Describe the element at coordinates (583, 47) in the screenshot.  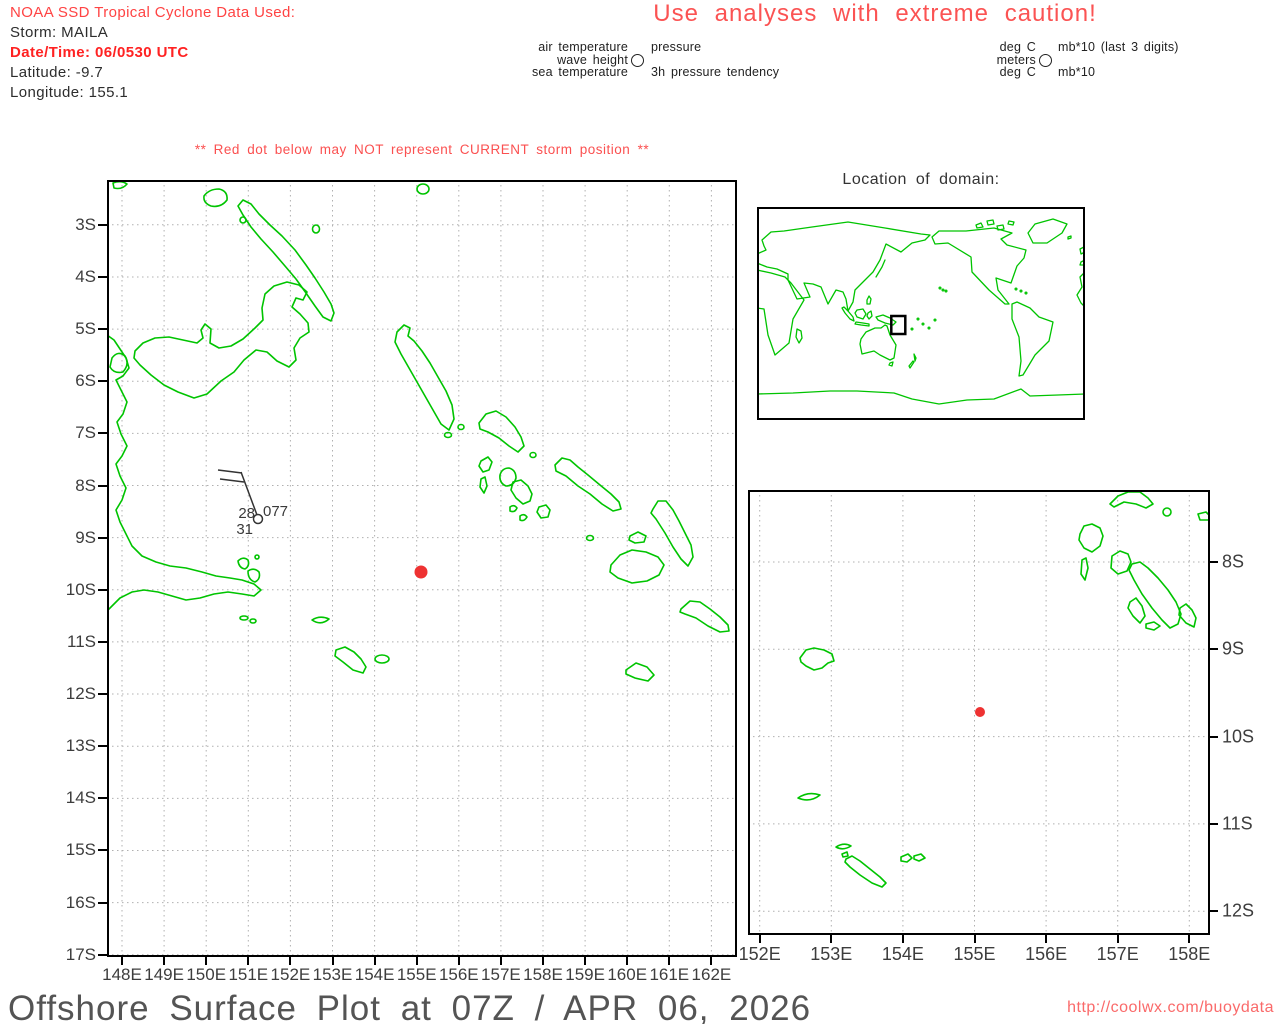
I see `legend-label: air temperature` at that location.